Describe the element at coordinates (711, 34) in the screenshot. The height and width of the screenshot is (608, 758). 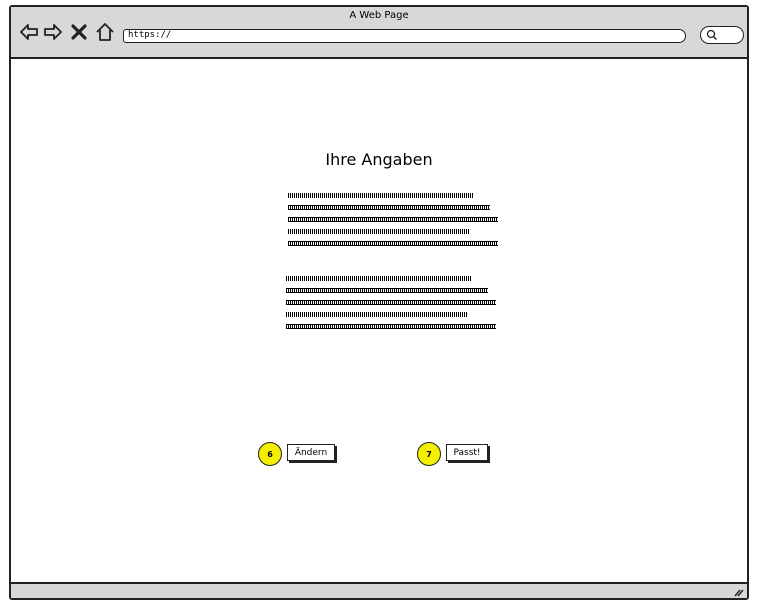
I see `search-icon` at that location.